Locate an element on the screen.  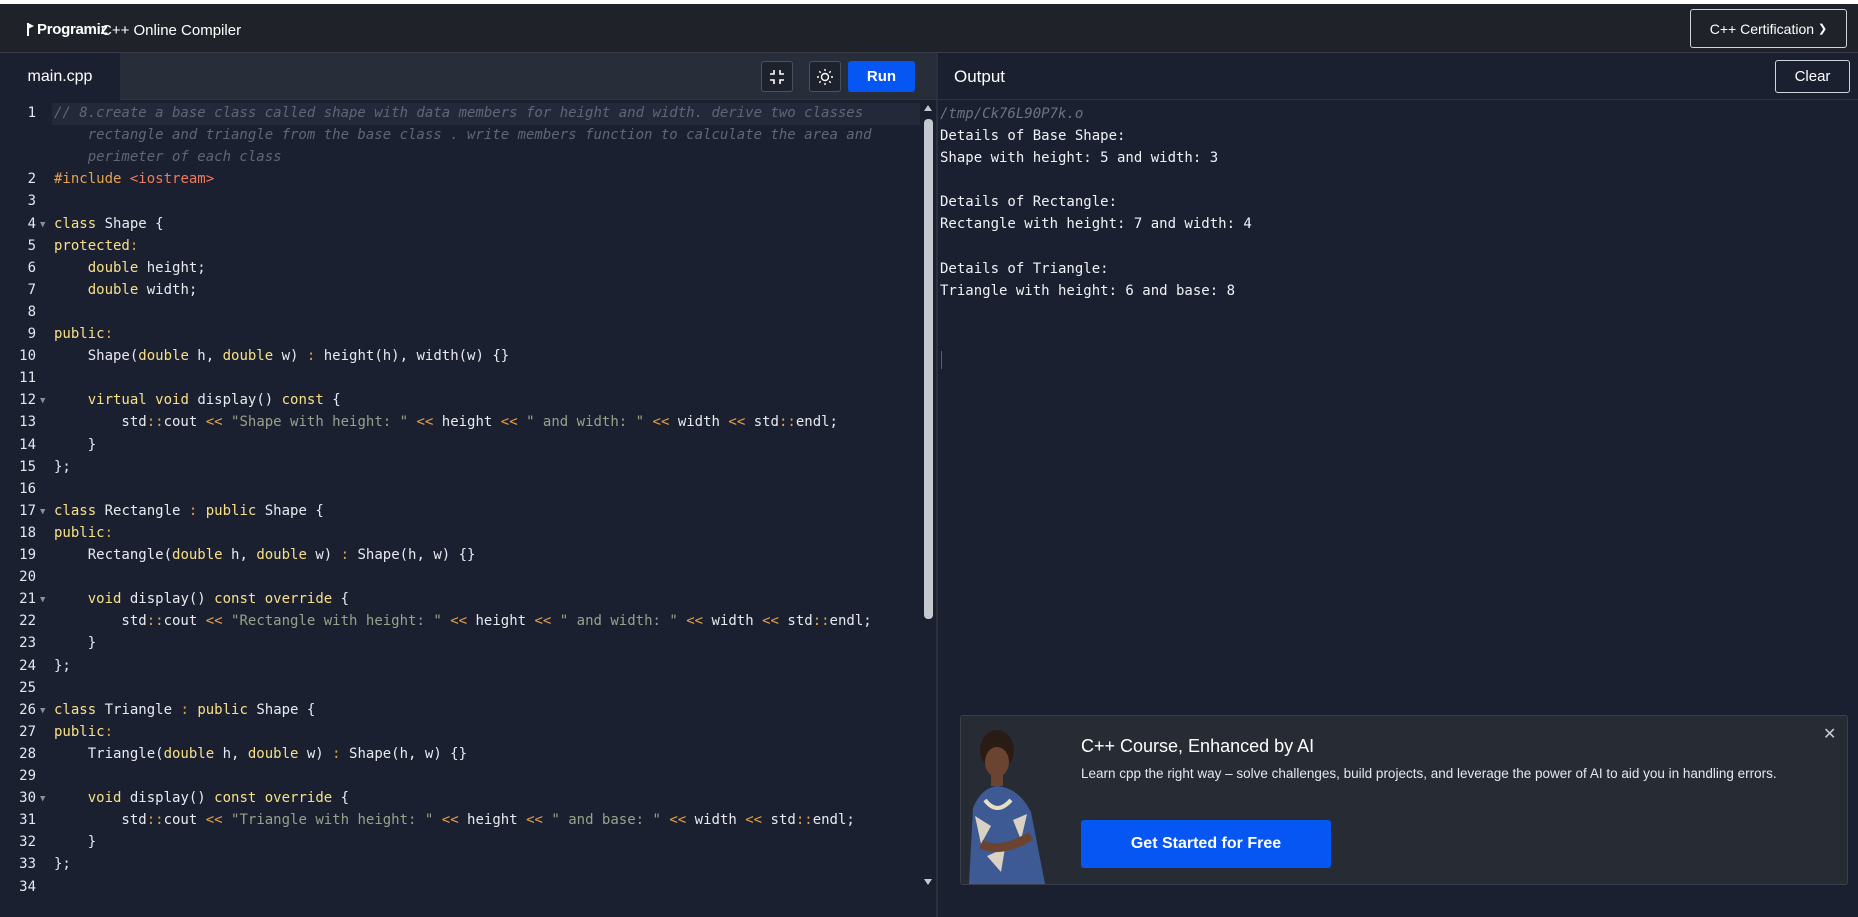
line-number: 27 is located at coordinates (27, 731).